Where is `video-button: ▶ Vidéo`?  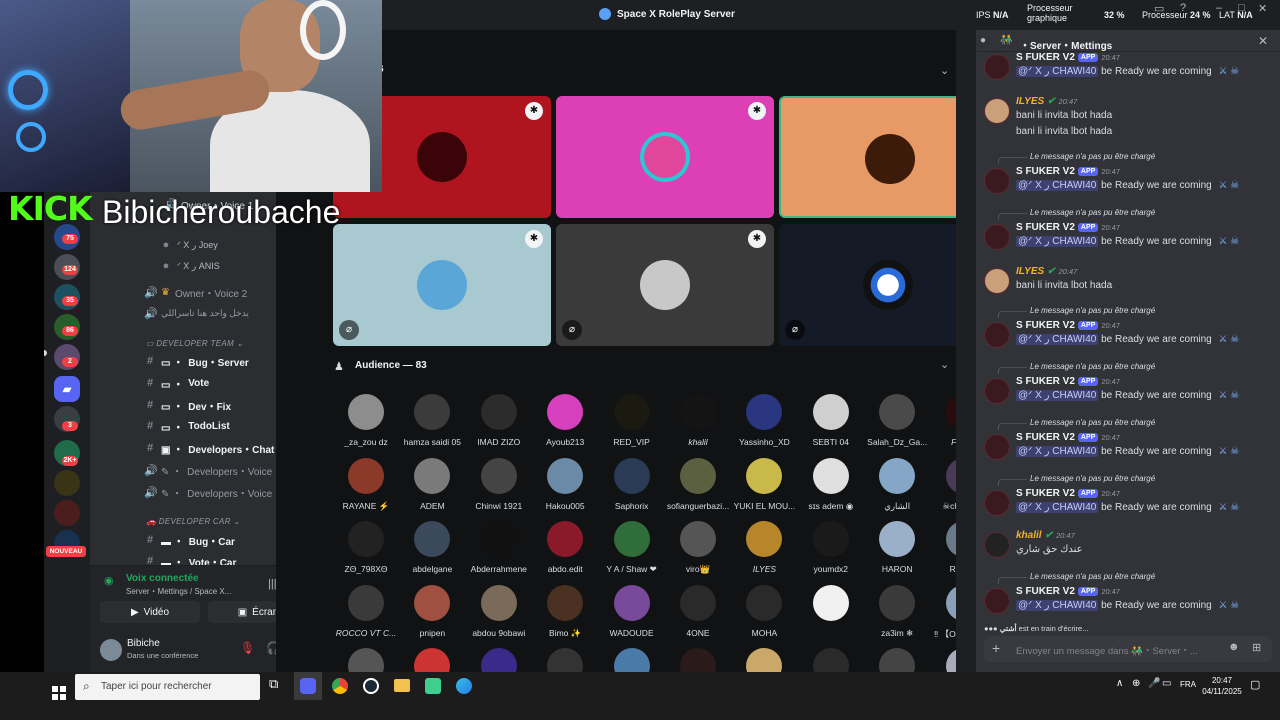
video-button: ▶ Vidéo is located at coordinates (150, 612).